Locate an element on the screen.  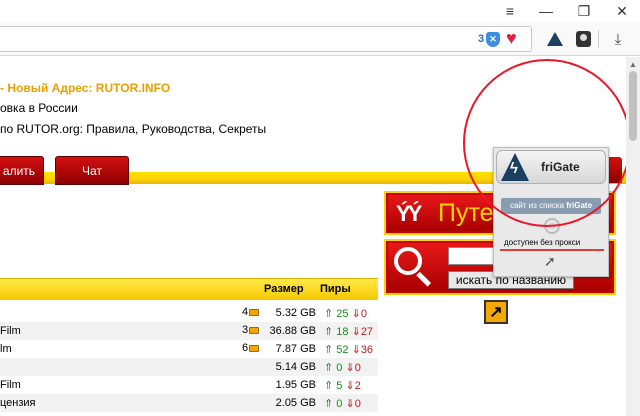
comments-number: 4 is located at coordinates (245, 312).